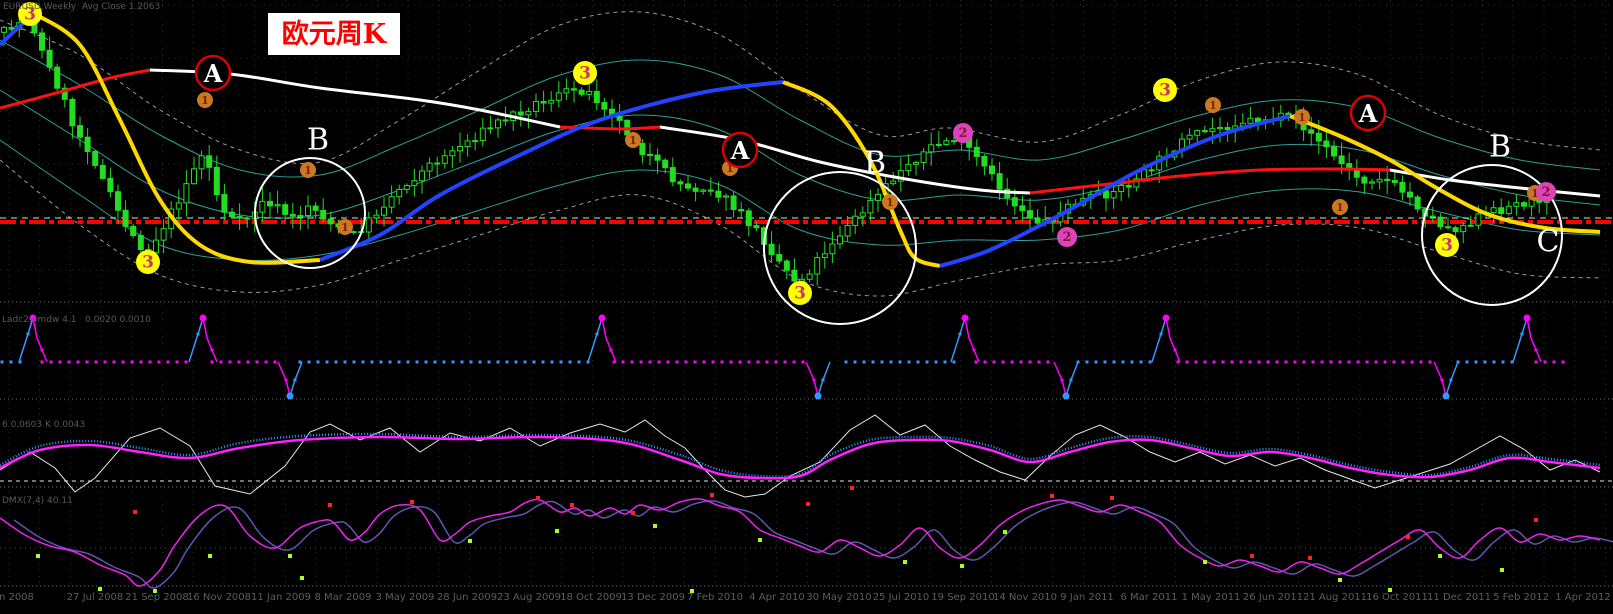 Image resolution: width=1613 pixels, height=614 pixels. What do you see at coordinates (1397, 597) in the screenshot?
I see `x-axis-label: 16 Oct 2011` at bounding box center [1397, 597].